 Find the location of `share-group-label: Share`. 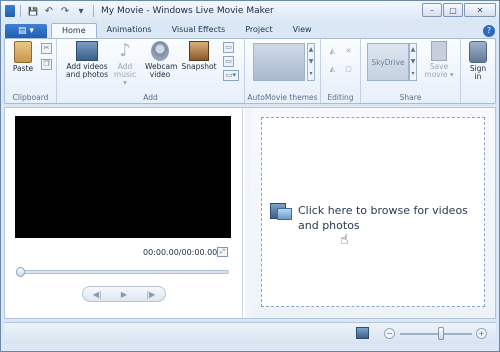

share-group-label: Share is located at coordinates (410, 97).